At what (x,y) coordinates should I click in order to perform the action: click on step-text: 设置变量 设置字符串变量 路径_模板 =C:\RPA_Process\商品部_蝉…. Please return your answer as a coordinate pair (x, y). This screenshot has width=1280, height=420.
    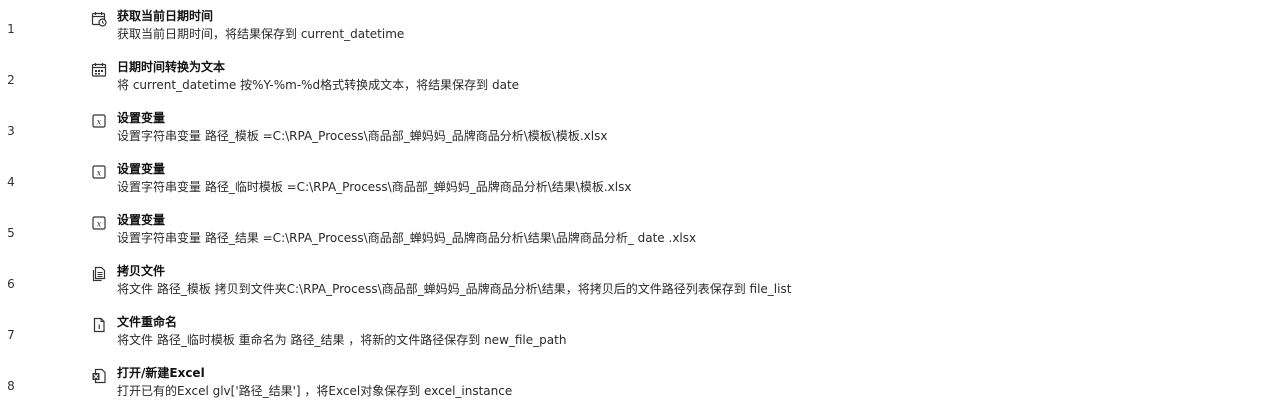
    Looking at the image, I should click on (688, 127).